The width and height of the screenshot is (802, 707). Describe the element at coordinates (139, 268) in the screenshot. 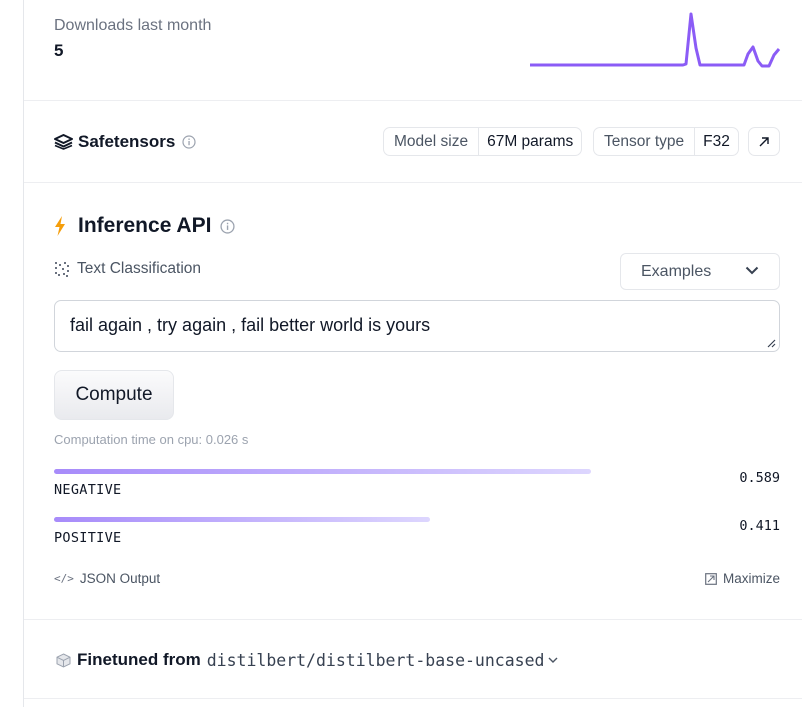

I see `task-label: Text Classification` at that location.